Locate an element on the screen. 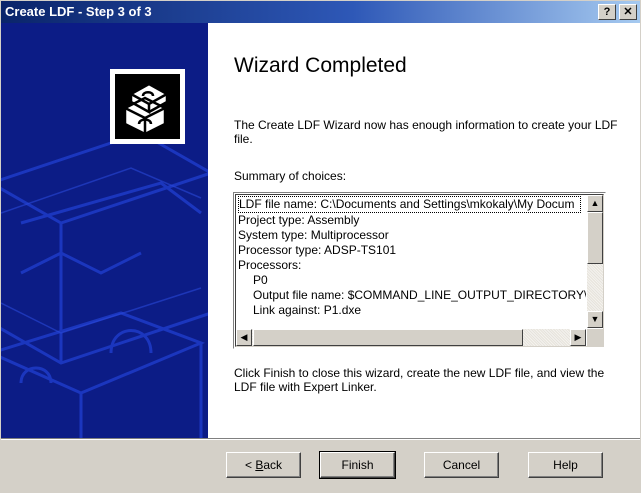  window-title: Create LDF - Step 3 of 3 is located at coordinates (78, 11).